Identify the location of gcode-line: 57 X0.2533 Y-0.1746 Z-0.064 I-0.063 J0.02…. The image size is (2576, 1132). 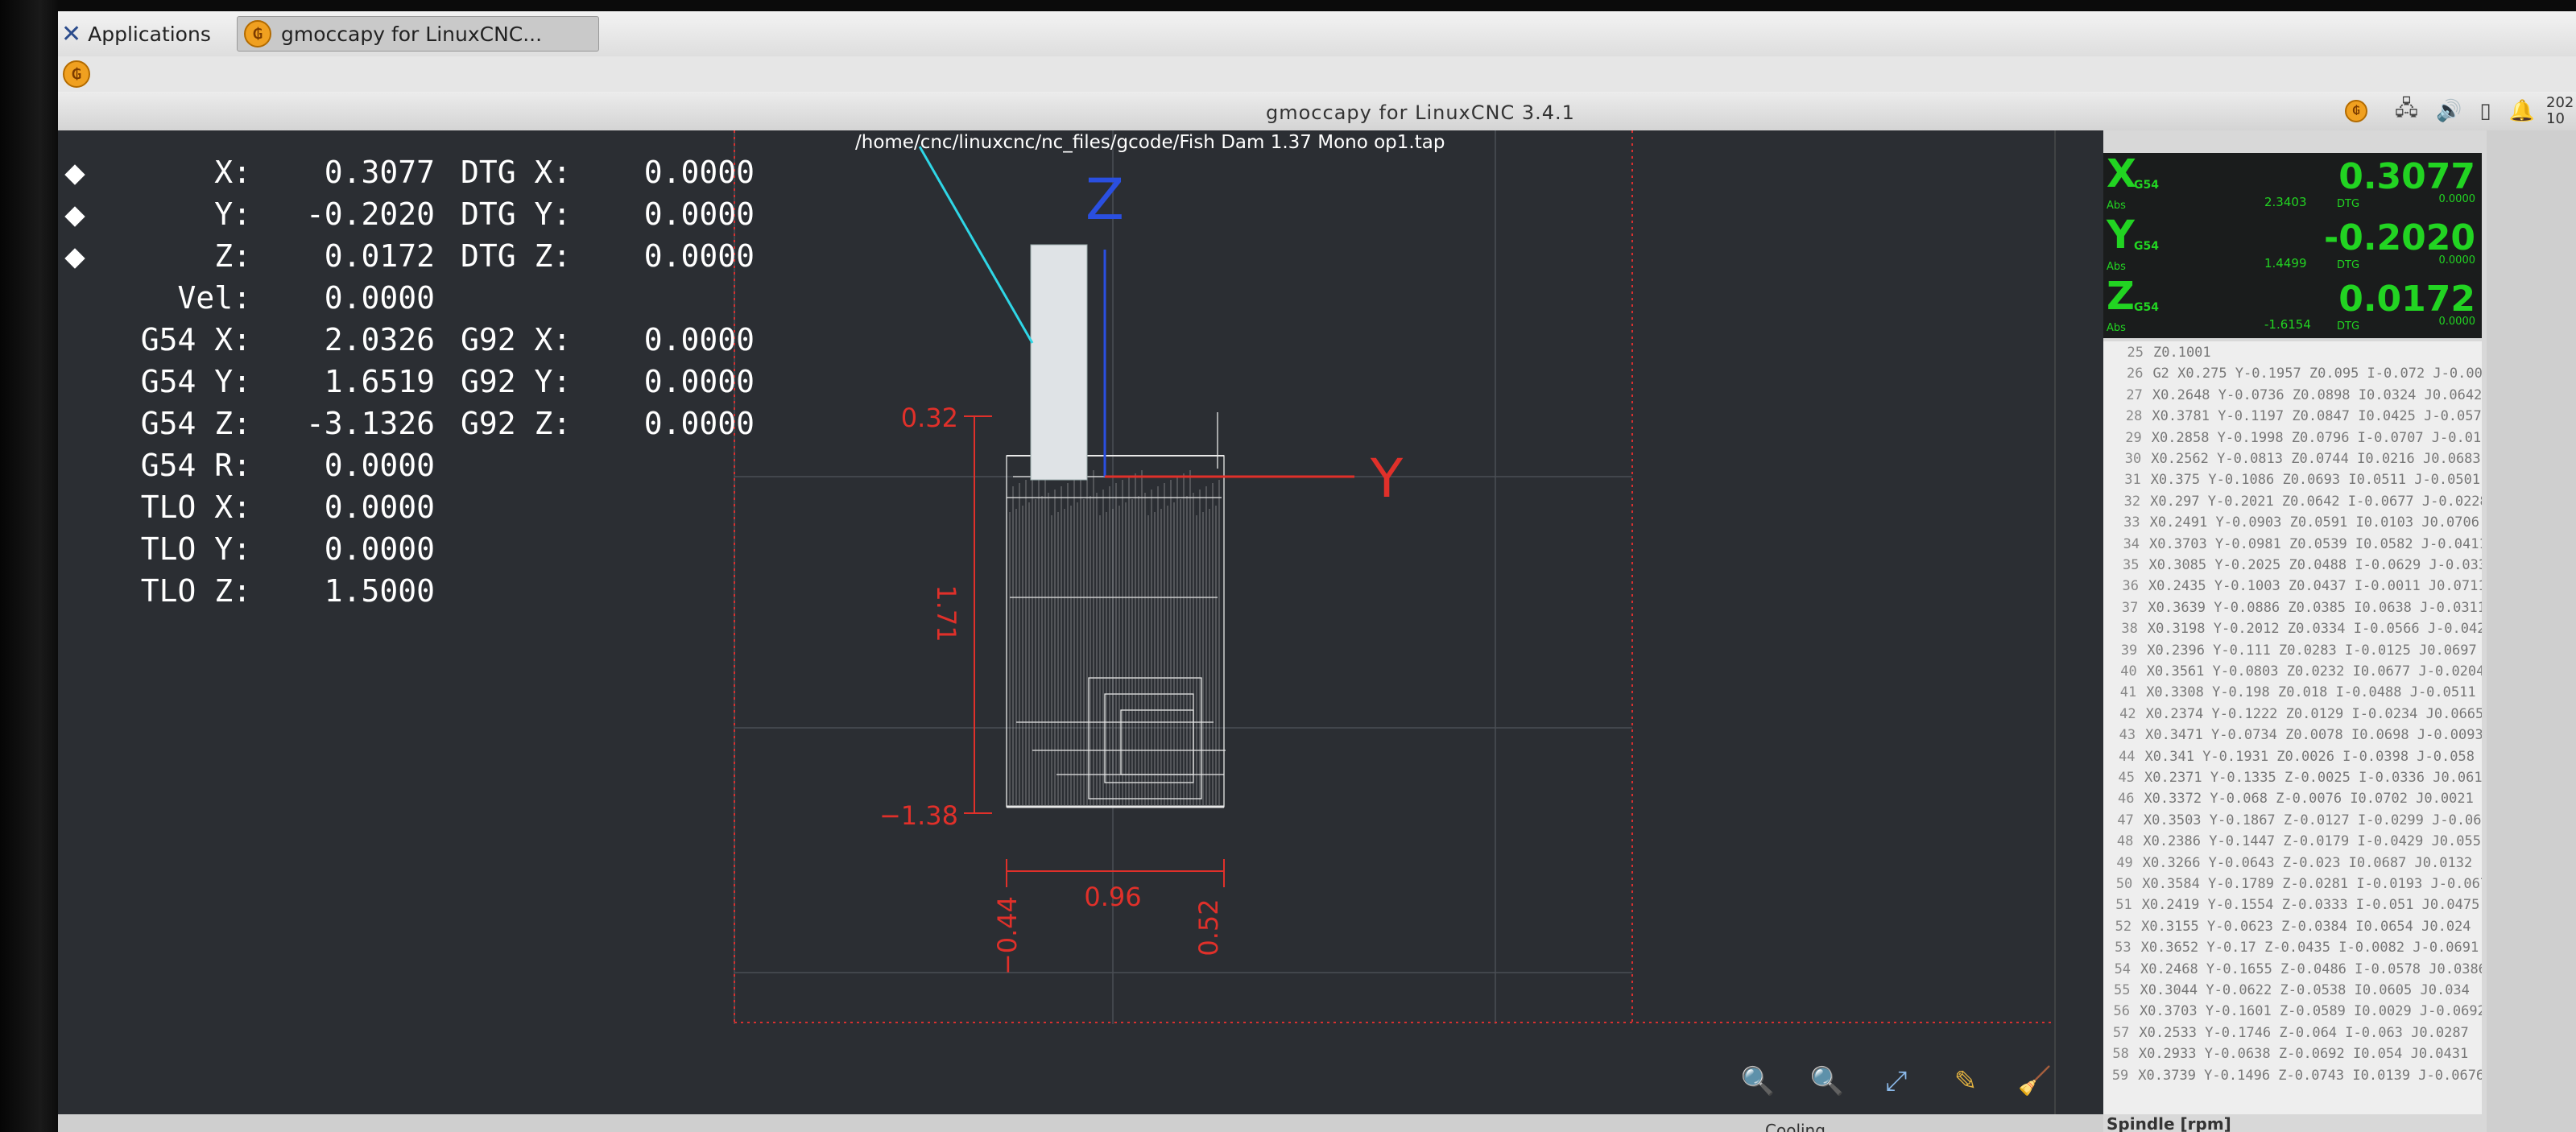
(2286, 1035).